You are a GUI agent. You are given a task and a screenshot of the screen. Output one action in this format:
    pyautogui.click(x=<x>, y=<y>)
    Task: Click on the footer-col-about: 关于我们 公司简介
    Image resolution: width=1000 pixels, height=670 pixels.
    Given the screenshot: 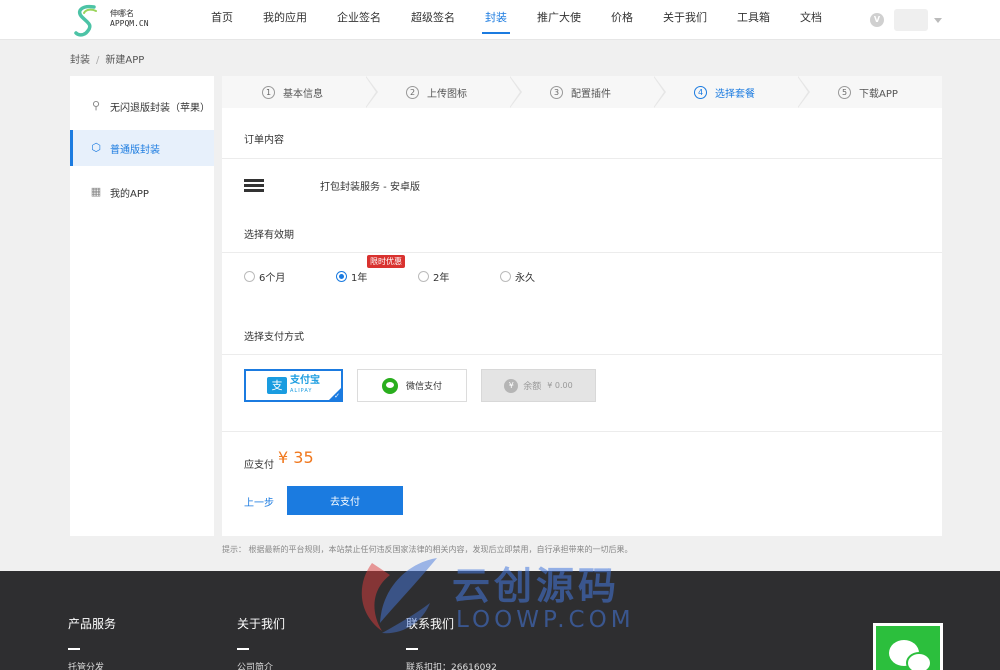 What is the action you would take?
    pyautogui.click(x=261, y=642)
    